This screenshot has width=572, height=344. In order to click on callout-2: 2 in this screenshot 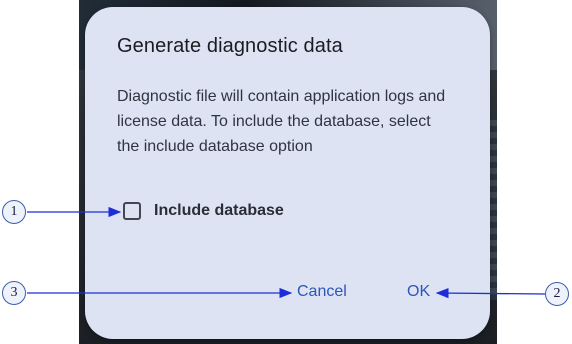, I will do `click(557, 294)`.